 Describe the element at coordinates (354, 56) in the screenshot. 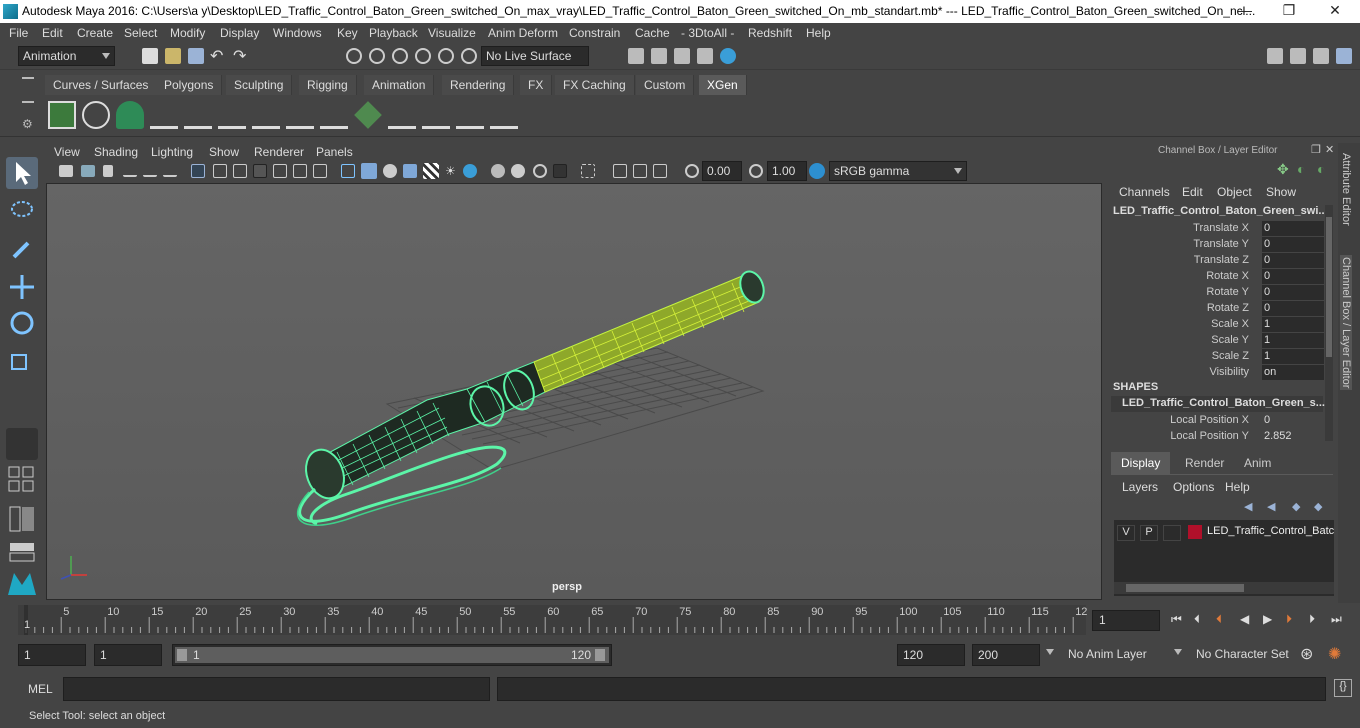

I see `snap-grid-icon` at that location.